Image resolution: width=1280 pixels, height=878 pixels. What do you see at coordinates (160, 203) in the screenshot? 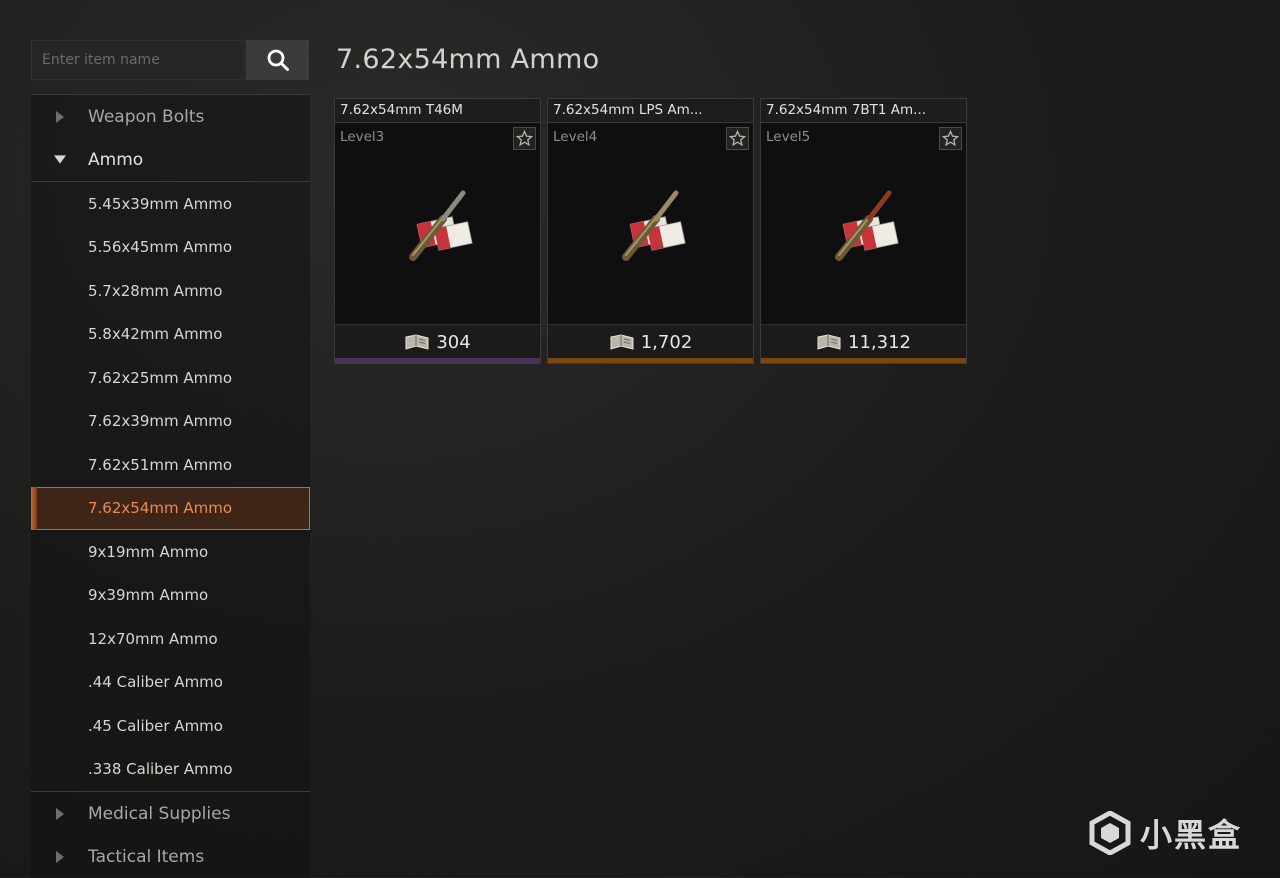
I see `sidebar-item-label: 5.45x39mm Ammo` at bounding box center [160, 203].